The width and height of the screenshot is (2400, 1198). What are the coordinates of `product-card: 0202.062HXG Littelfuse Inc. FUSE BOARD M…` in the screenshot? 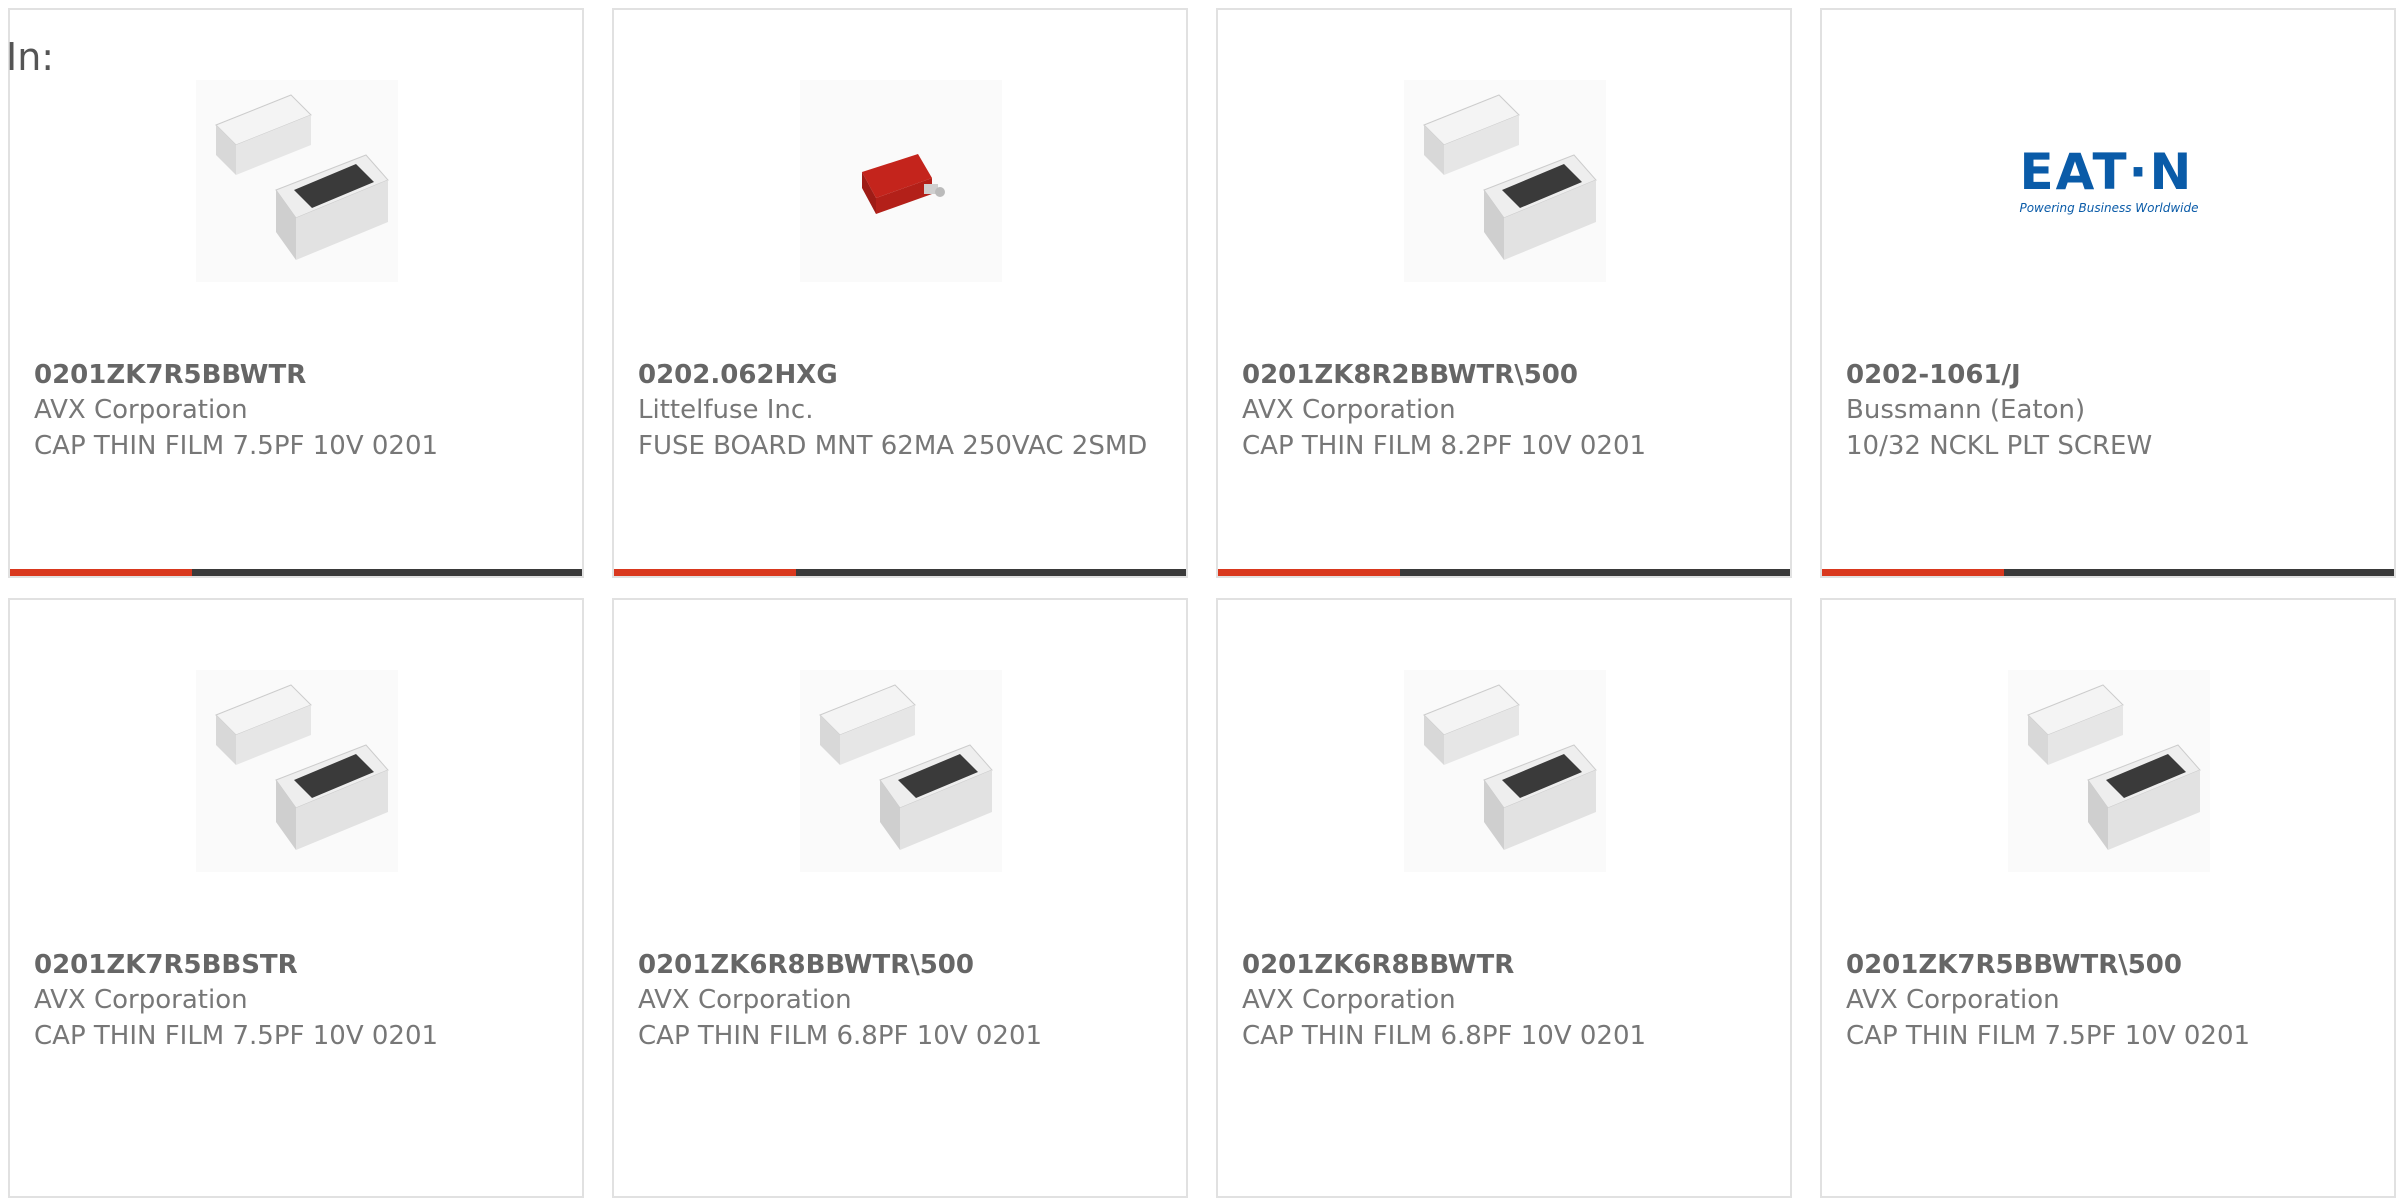 It's located at (900, 293).